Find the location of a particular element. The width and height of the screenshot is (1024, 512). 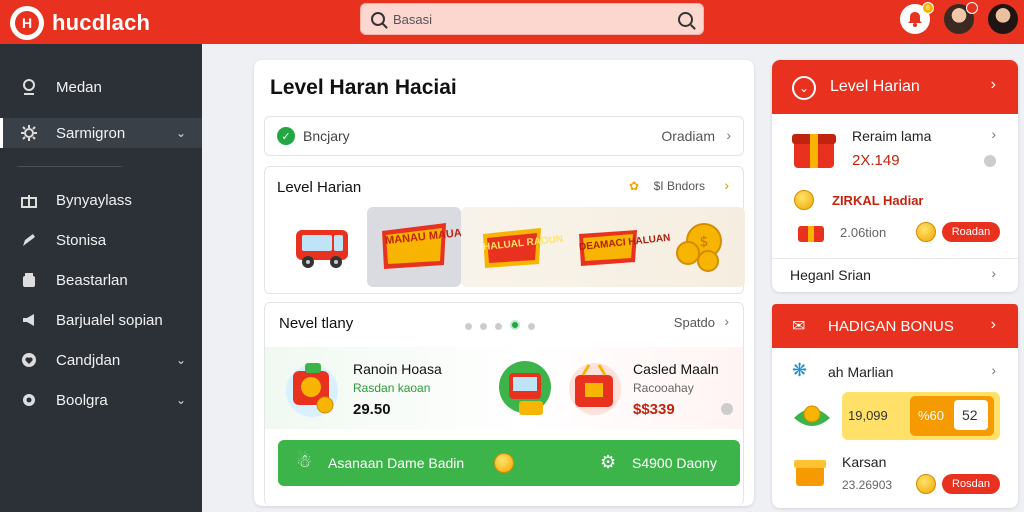

gift-box-icon is located at coordinates (815, 151).